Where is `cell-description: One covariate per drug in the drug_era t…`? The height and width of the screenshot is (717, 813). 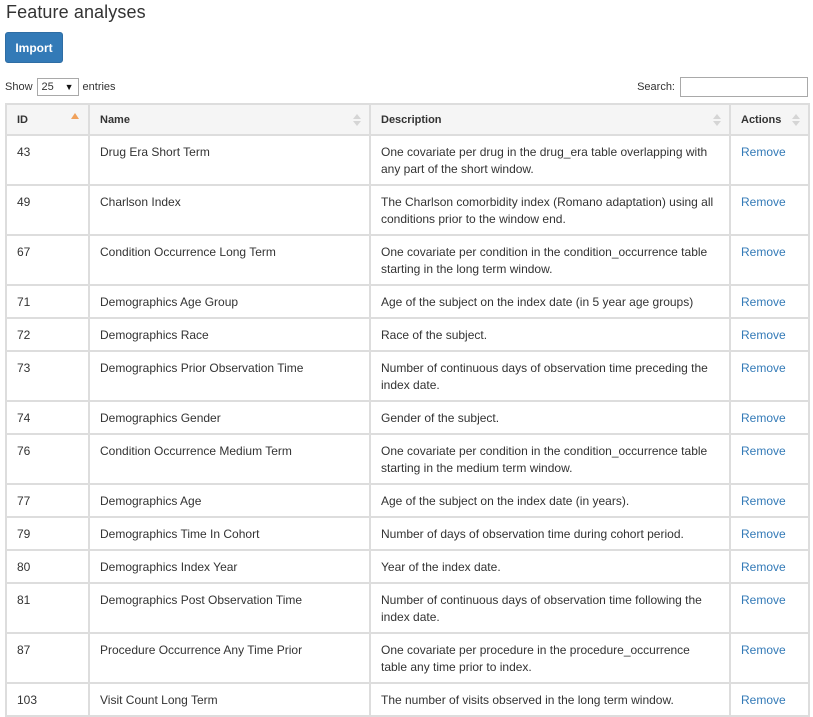
cell-description: One covariate per drug in the drug_era t… is located at coordinates (550, 160).